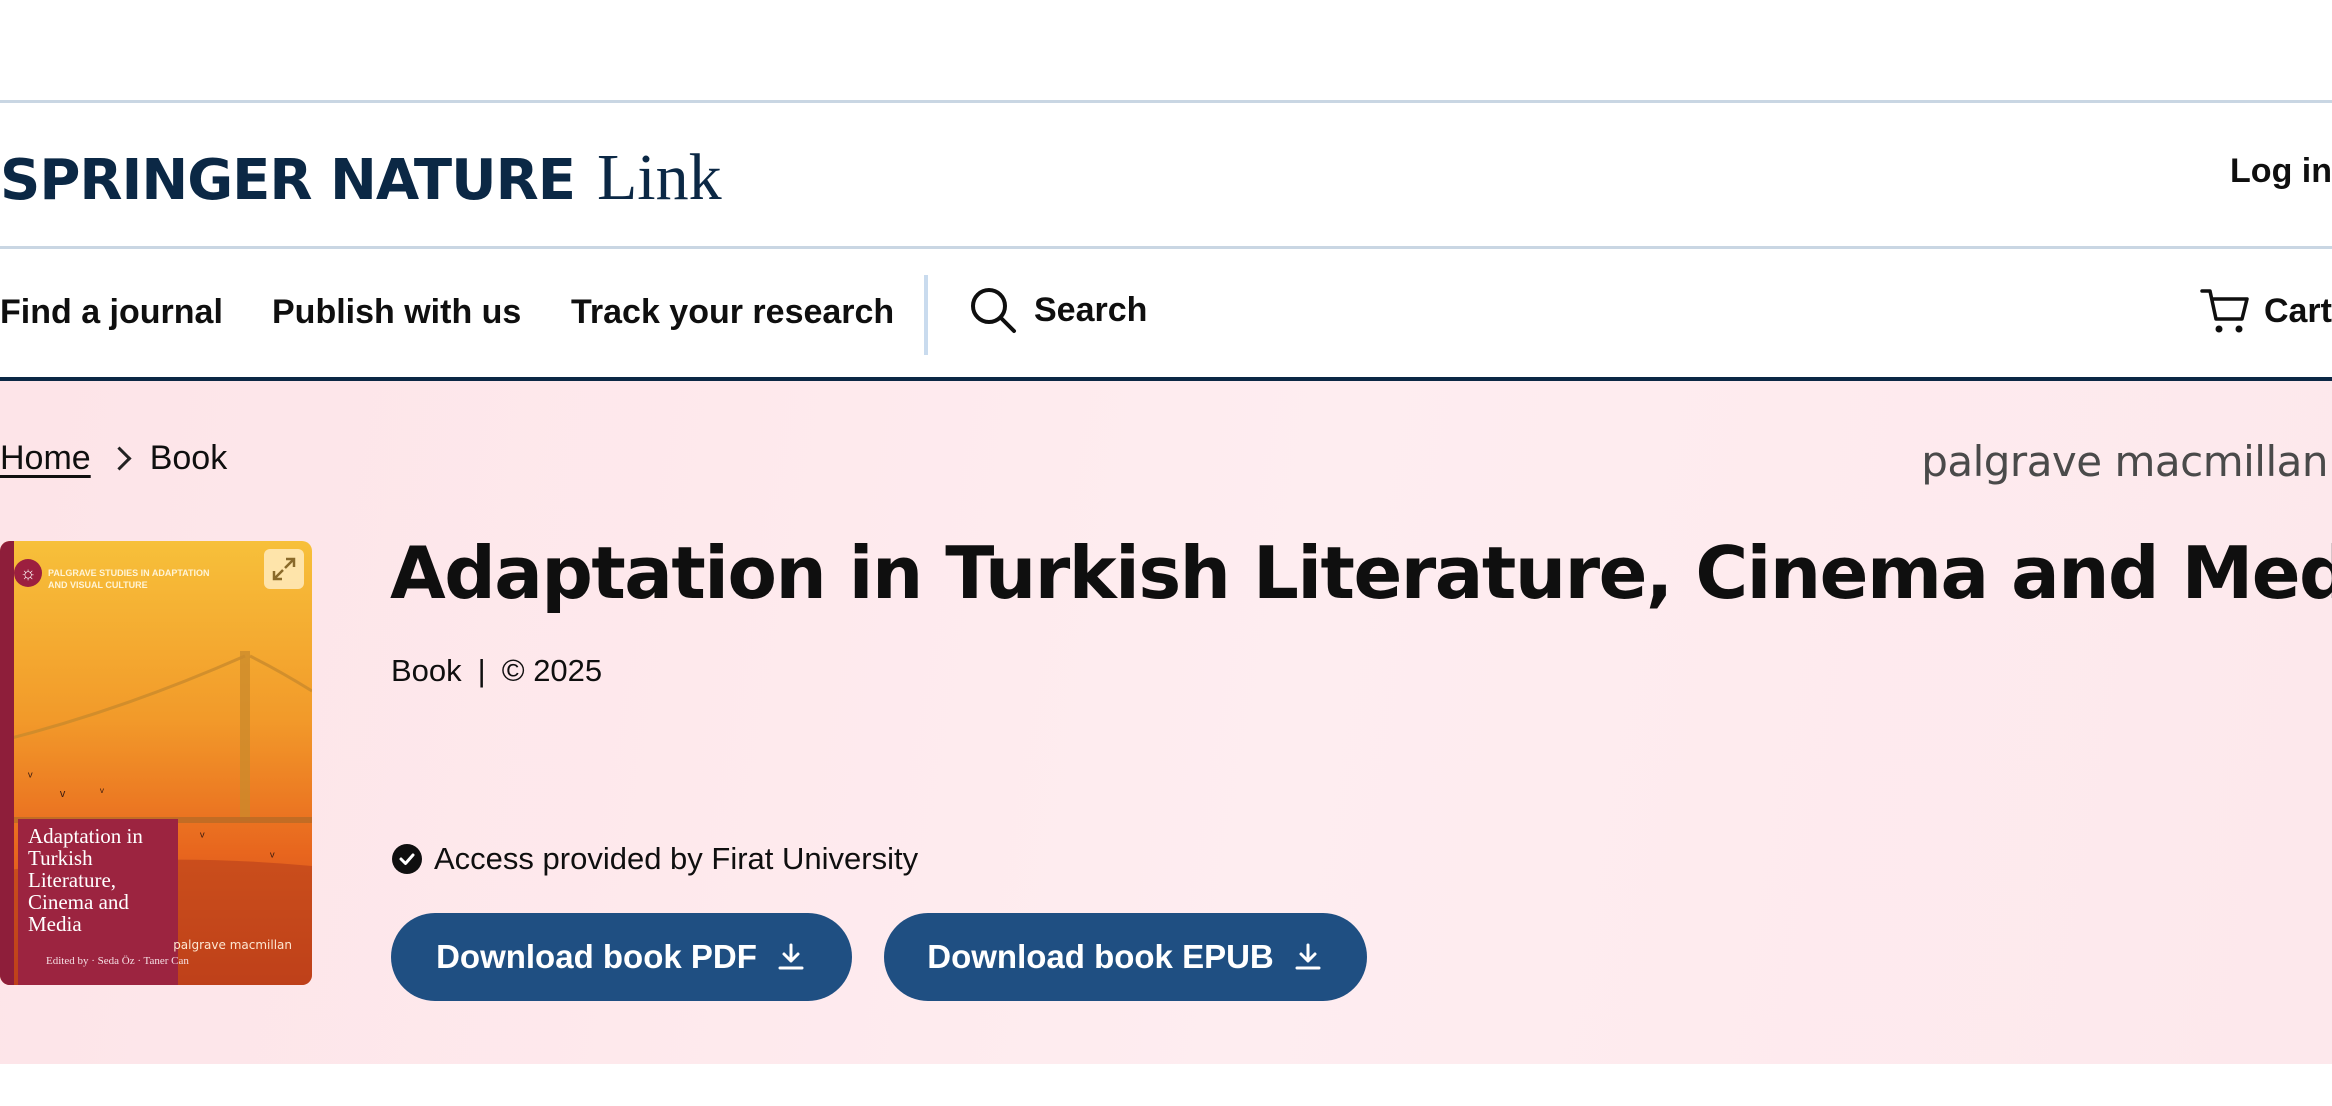 This screenshot has height=1106, width=2332. I want to click on cover-spine, so click(7, 763).